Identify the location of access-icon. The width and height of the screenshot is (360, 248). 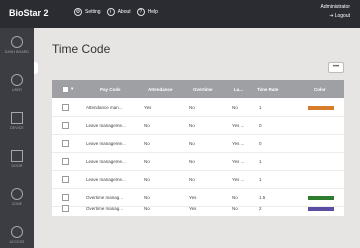
(17, 232).